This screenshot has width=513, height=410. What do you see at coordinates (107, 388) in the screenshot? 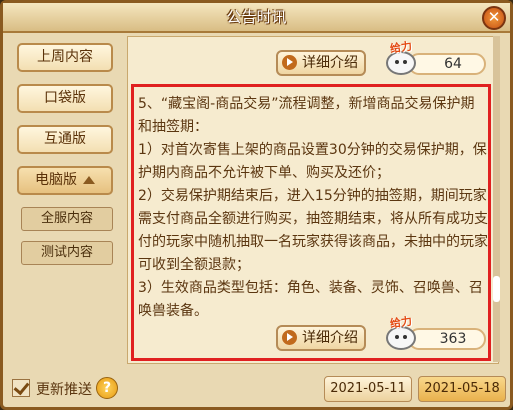
I see `help-icon: ?` at bounding box center [107, 388].